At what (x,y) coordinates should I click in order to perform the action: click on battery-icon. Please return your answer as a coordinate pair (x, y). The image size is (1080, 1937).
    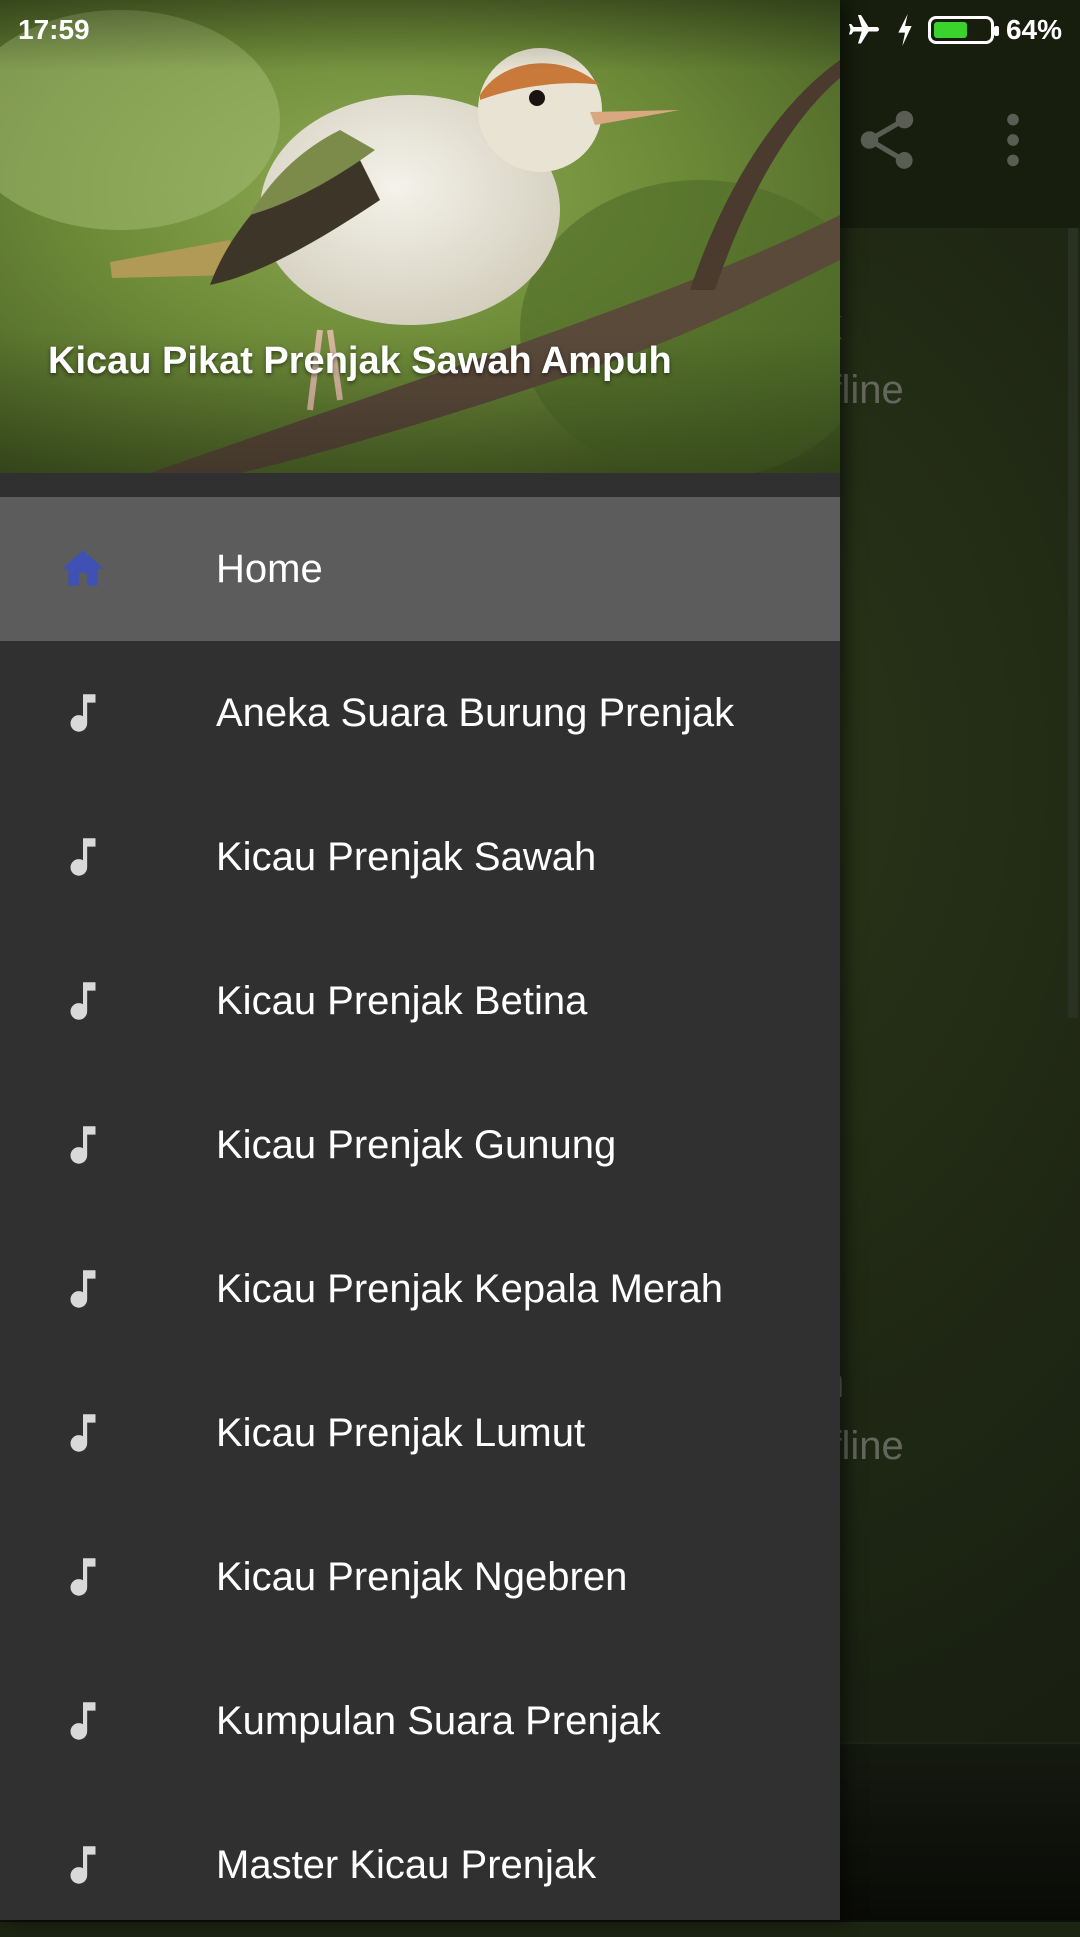
    Looking at the image, I should click on (963, 30).